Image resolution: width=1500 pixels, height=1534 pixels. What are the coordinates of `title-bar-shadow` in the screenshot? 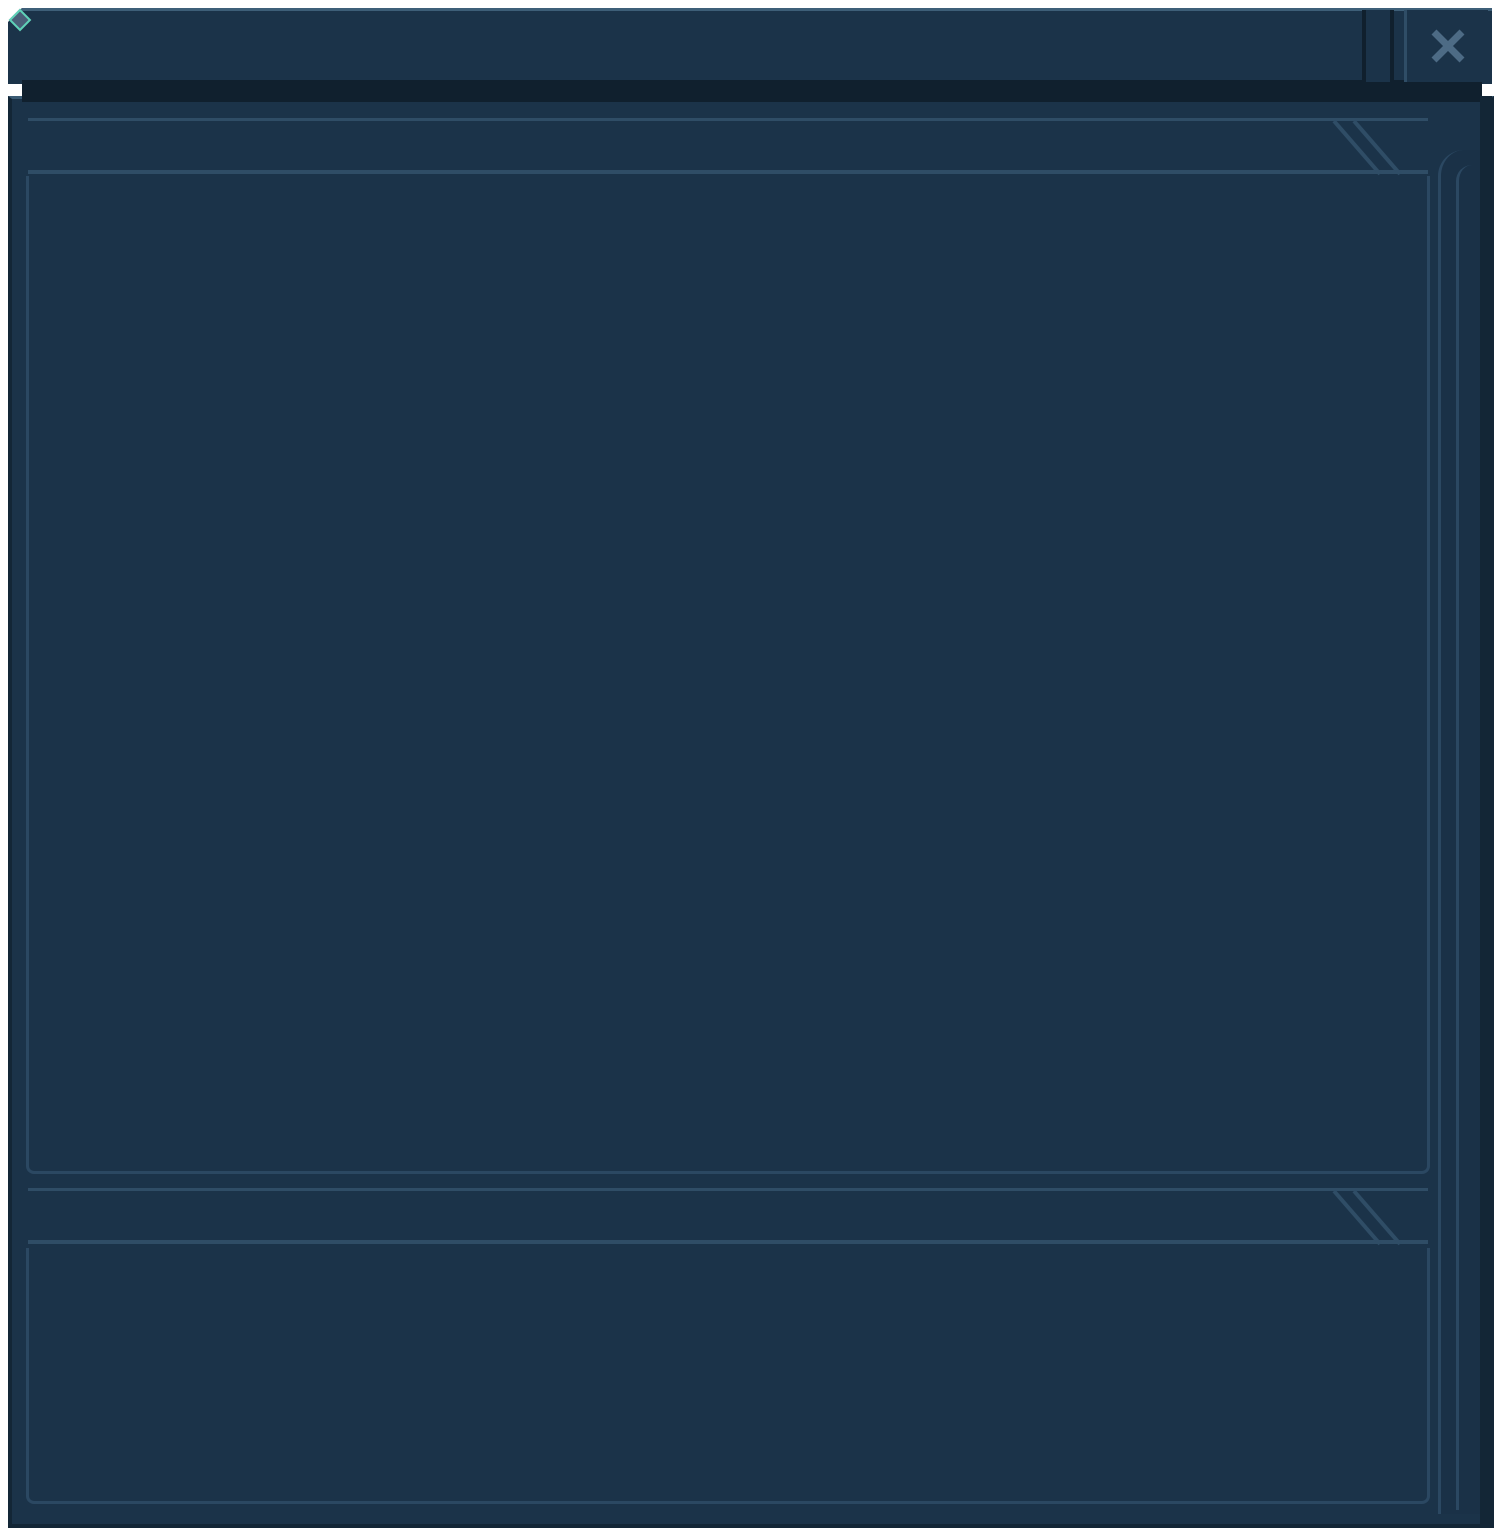 It's located at (752, 91).